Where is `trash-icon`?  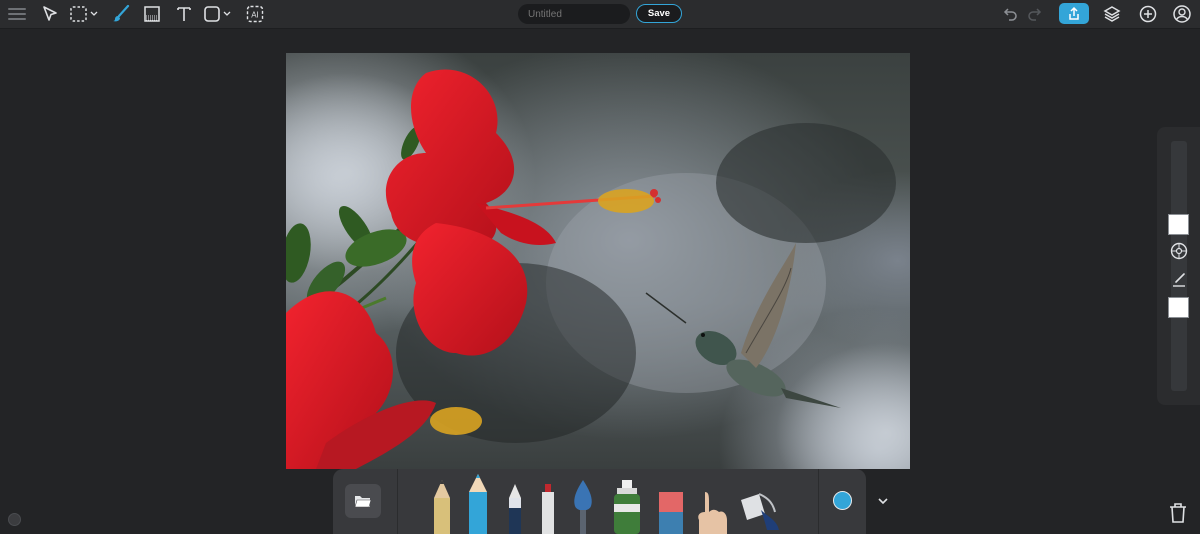 trash-icon is located at coordinates (1178, 513).